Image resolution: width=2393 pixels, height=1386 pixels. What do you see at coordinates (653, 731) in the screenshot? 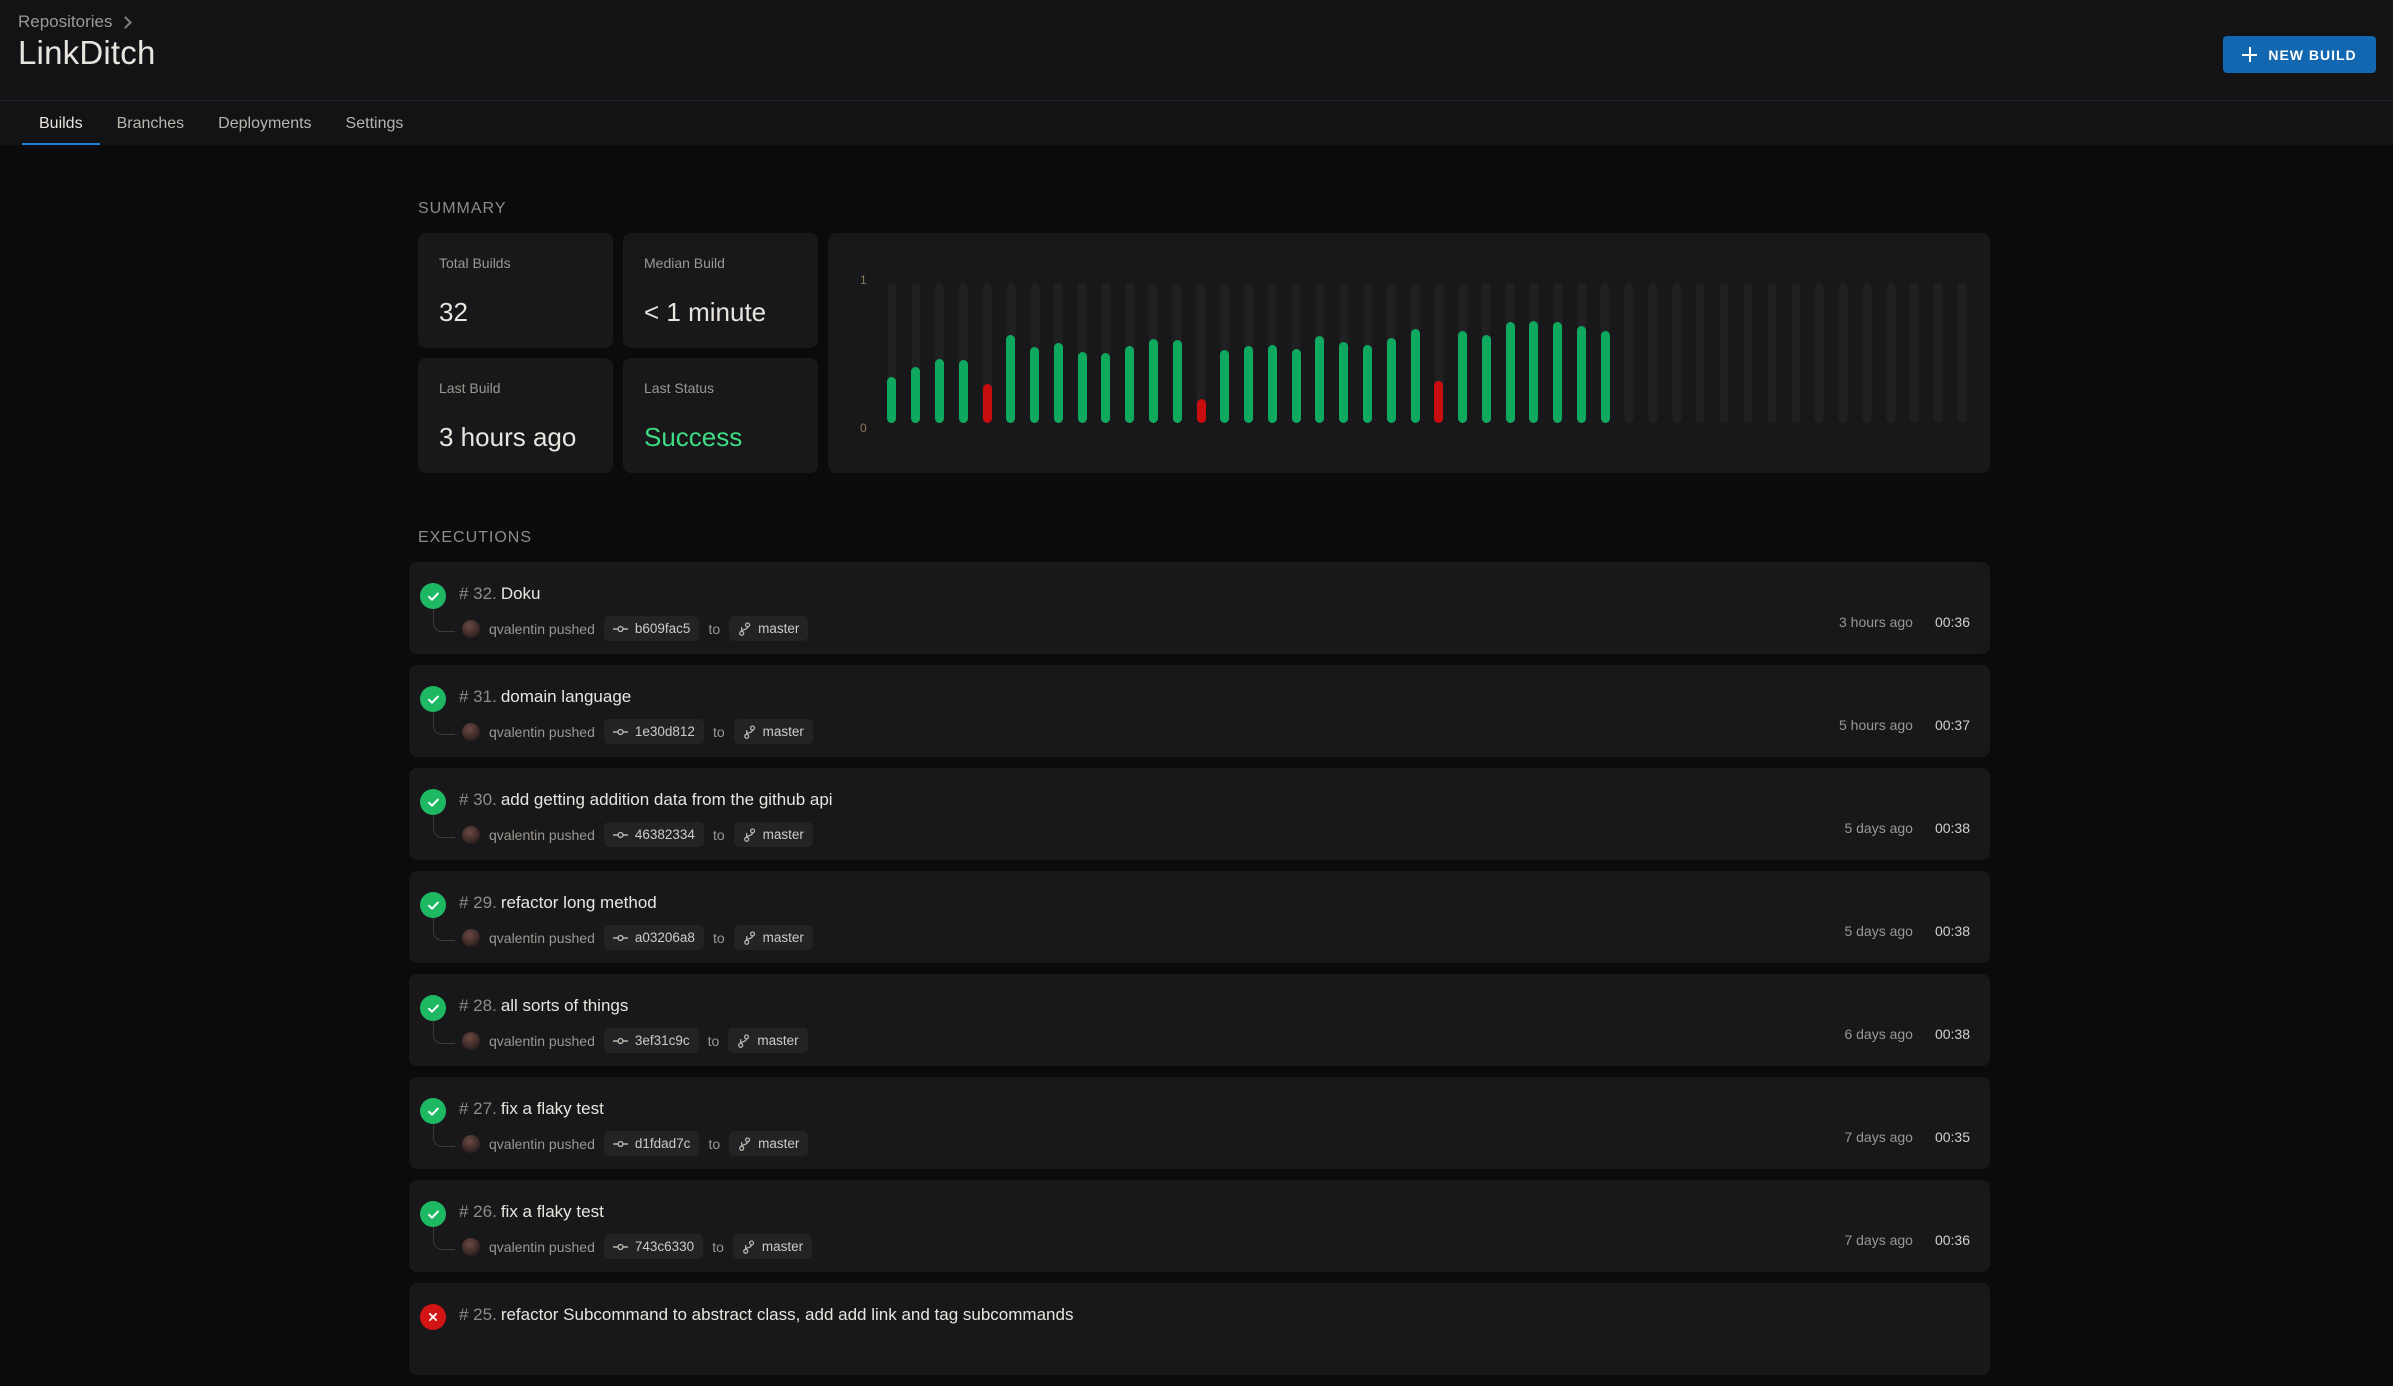
I see `commit-badge: 1e30d812` at bounding box center [653, 731].